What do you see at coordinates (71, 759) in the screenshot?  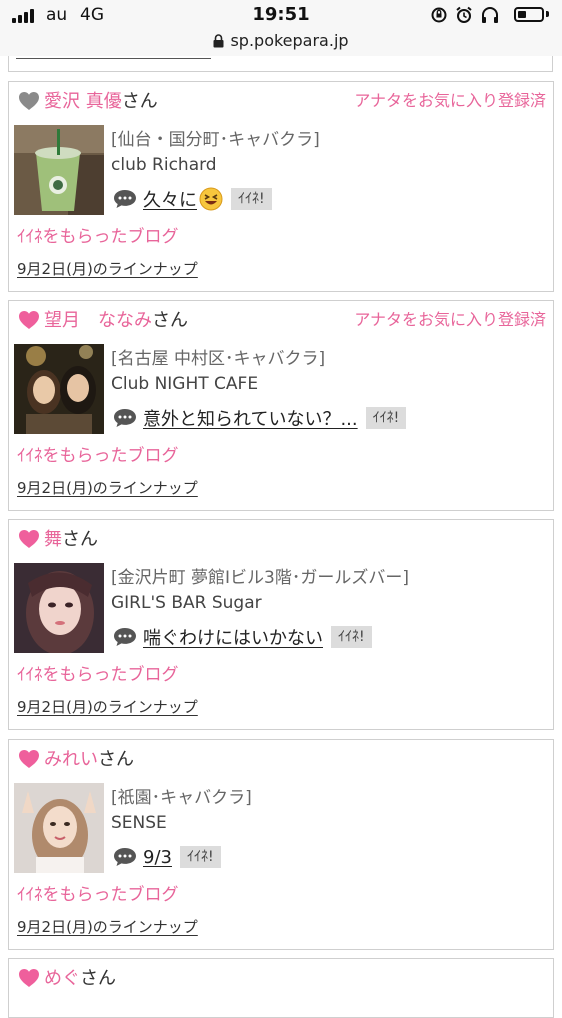 I see `girl-name: みれい` at bounding box center [71, 759].